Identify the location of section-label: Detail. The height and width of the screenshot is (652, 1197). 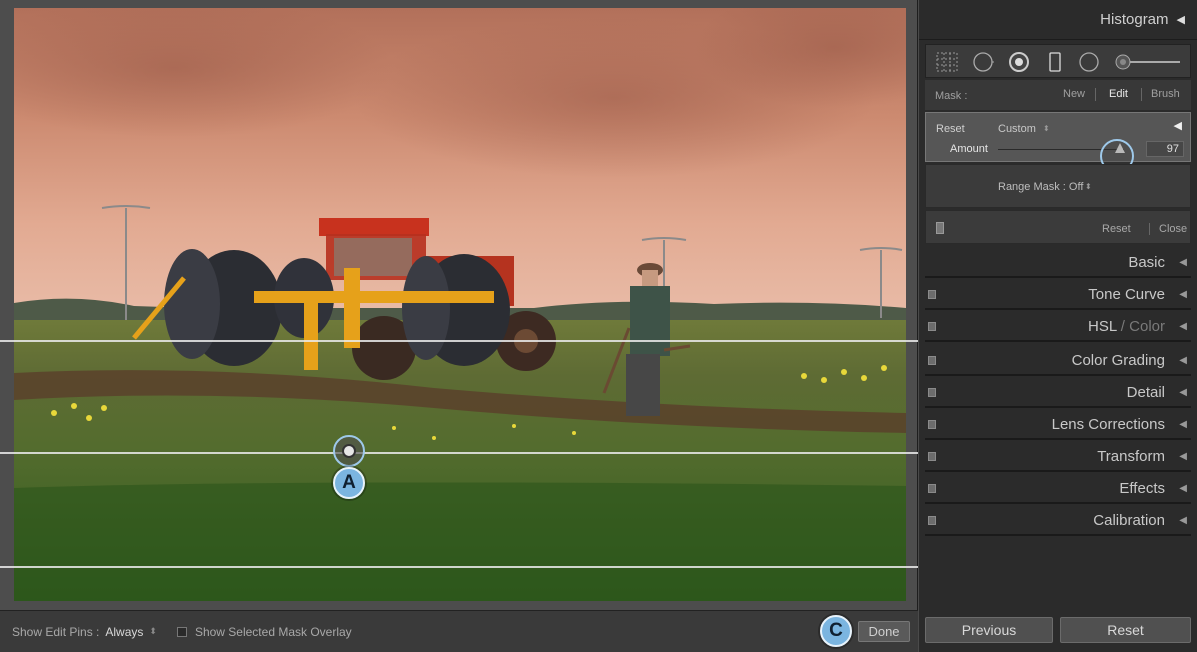
(1145, 392).